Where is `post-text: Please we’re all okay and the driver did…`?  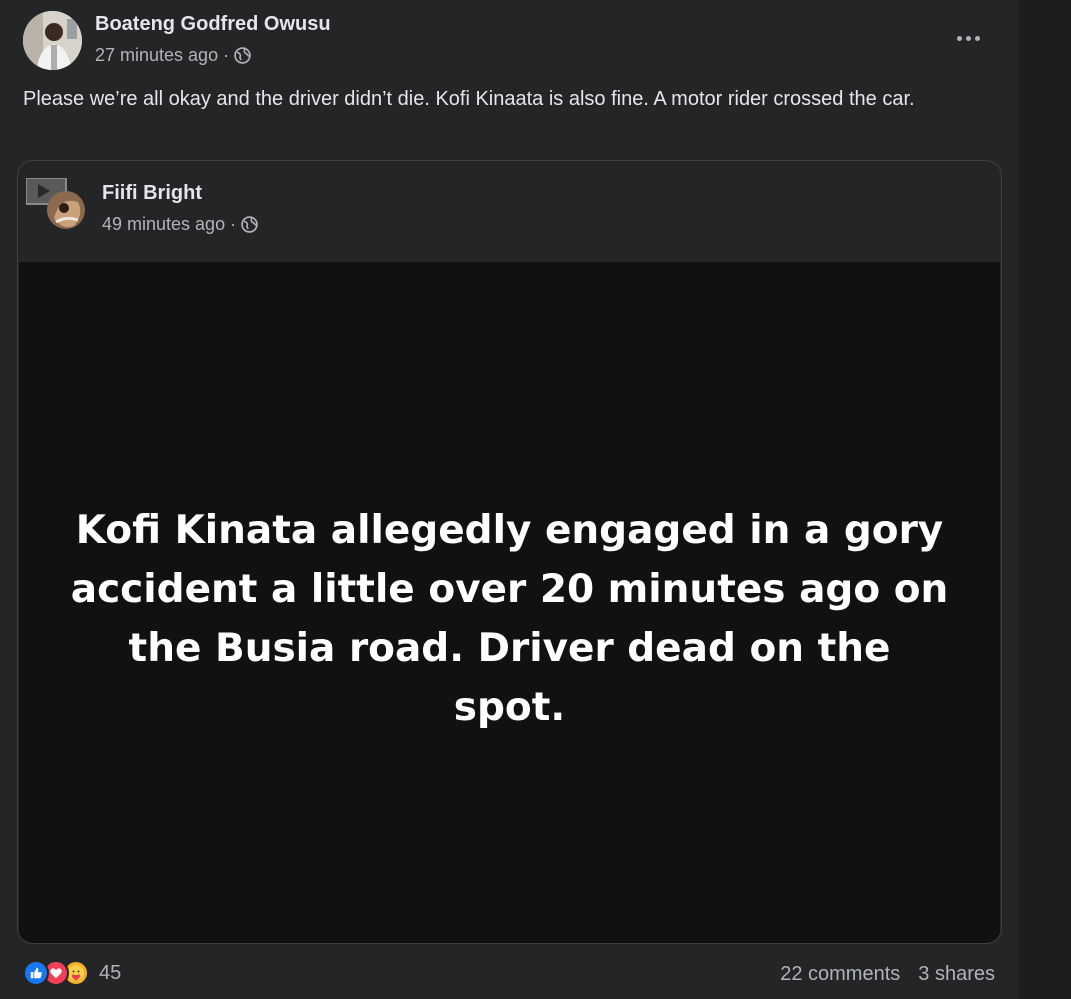
post-text: Please we’re all okay and the driver did… is located at coordinates (469, 99).